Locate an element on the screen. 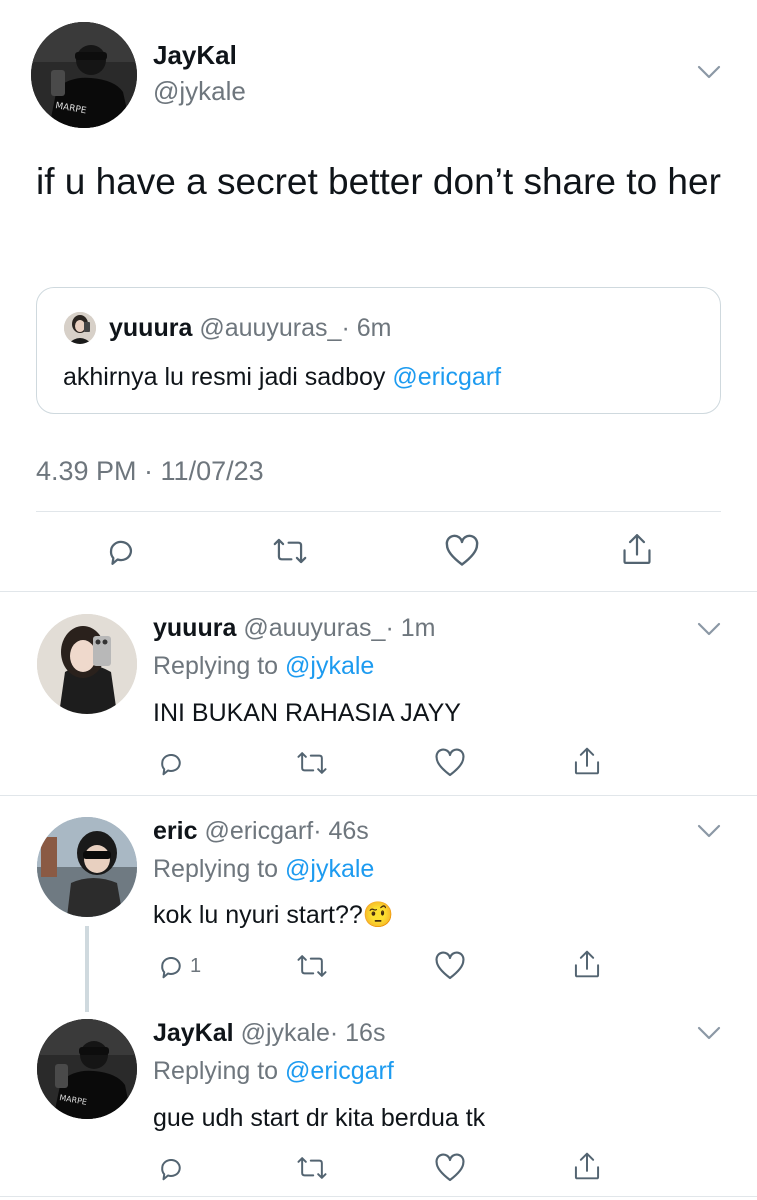 The image size is (757, 1200). reply-count: 1 is located at coordinates (196, 965).